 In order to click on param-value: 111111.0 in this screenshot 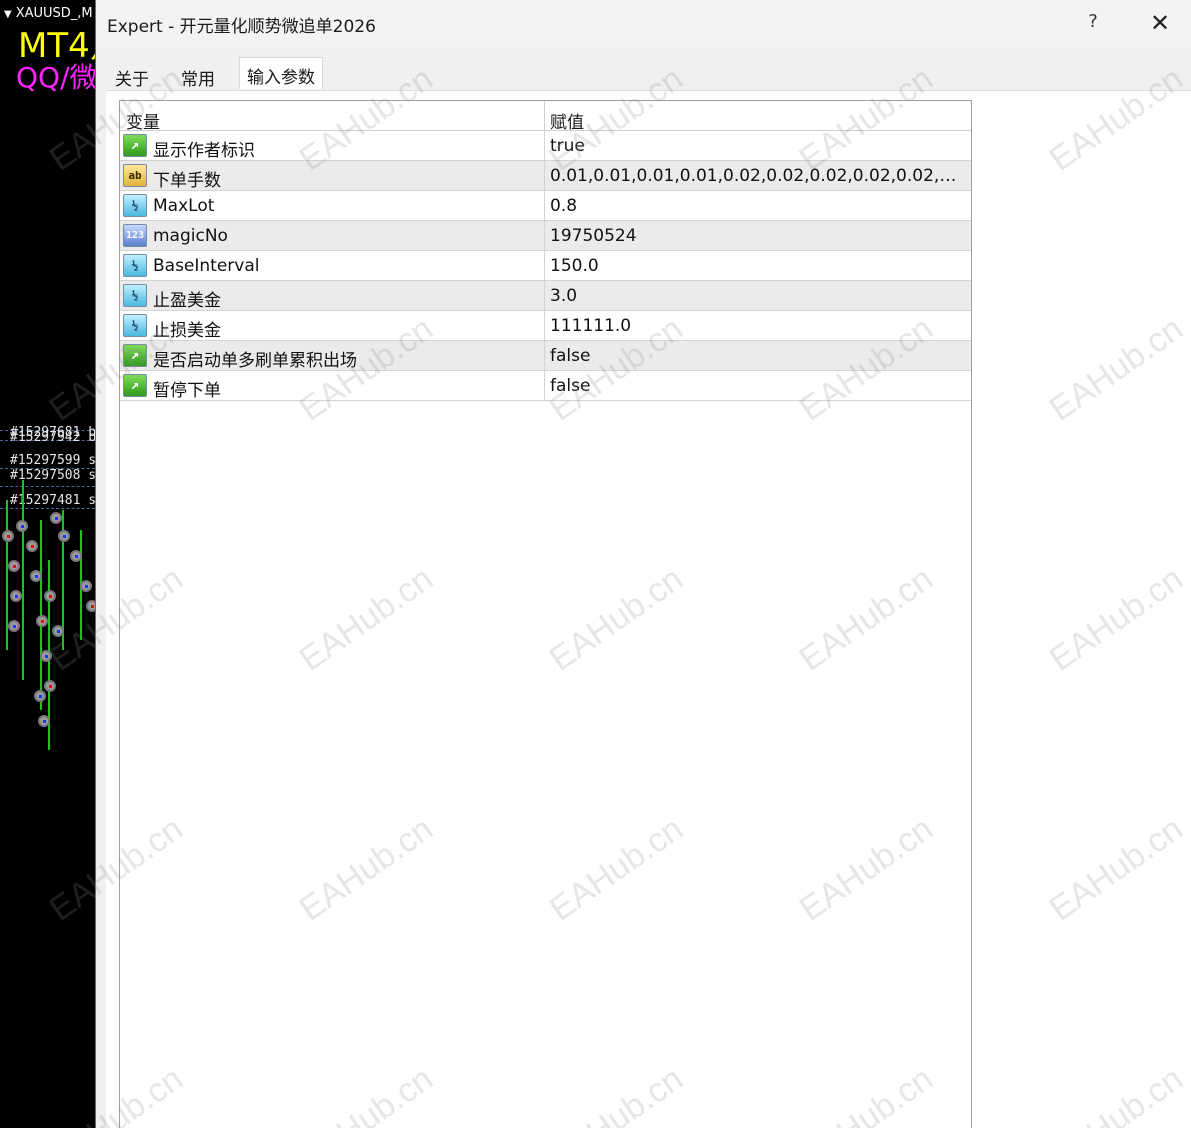, I will do `click(757, 326)`.